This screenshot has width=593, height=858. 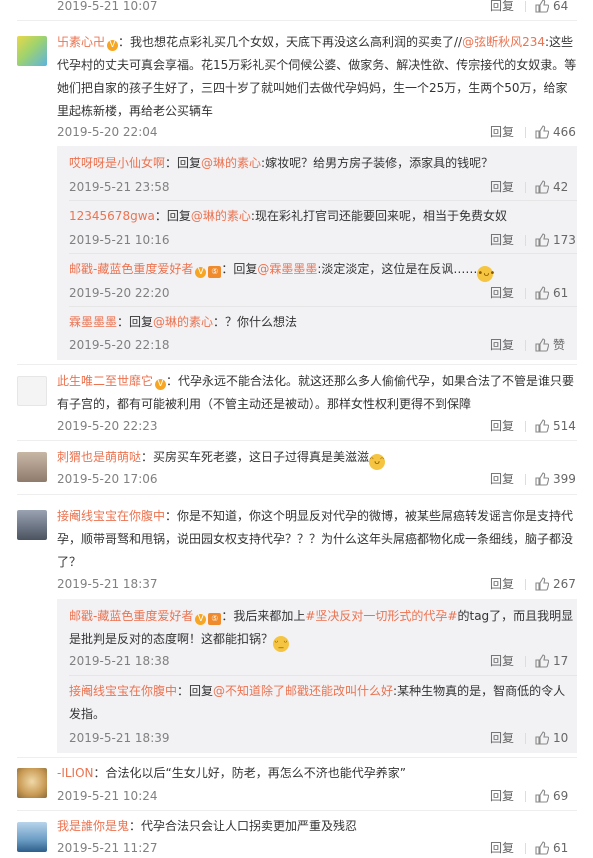 What do you see at coordinates (303, 691) in the screenshot?
I see `mention-link: @不知道除了邮戳还能改叫什么好` at bounding box center [303, 691].